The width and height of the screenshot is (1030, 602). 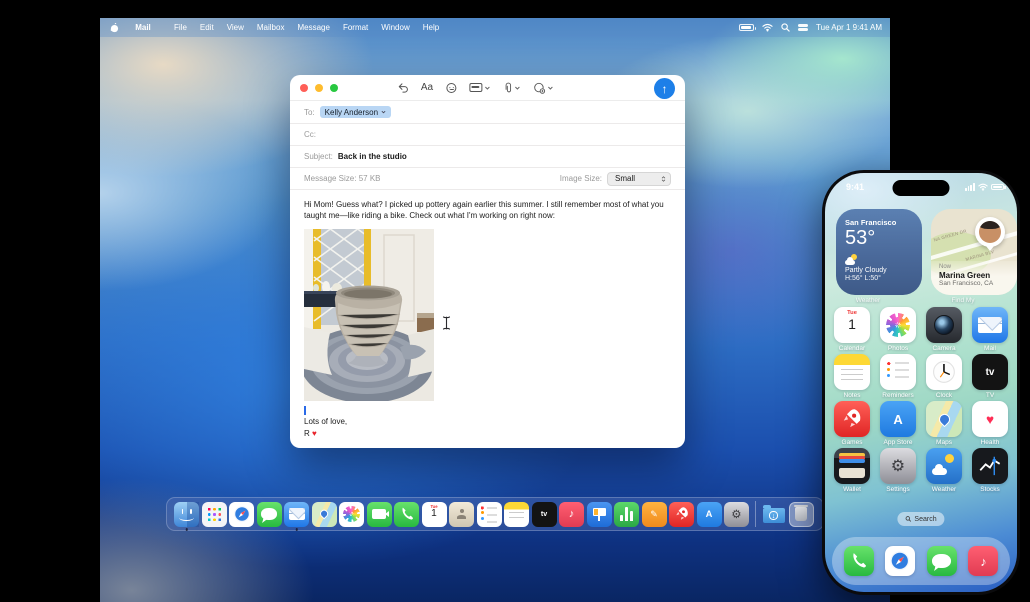 What do you see at coordinates (898, 419) in the screenshot?
I see `appstore-app-icon: A` at bounding box center [898, 419].